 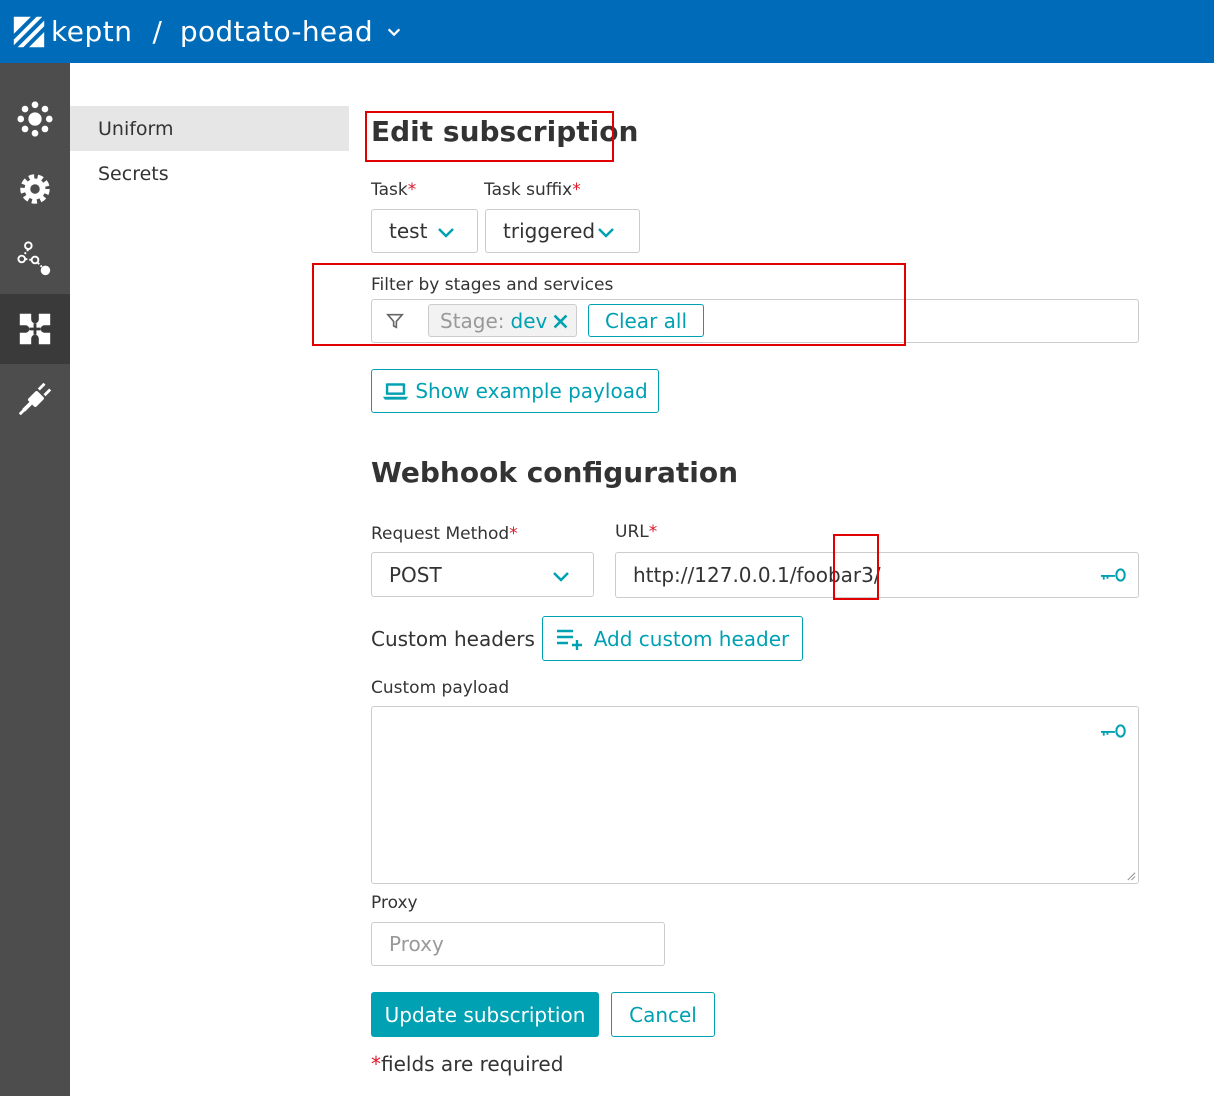 I want to click on filter-chip-key: Stage:, so click(x=472, y=320).